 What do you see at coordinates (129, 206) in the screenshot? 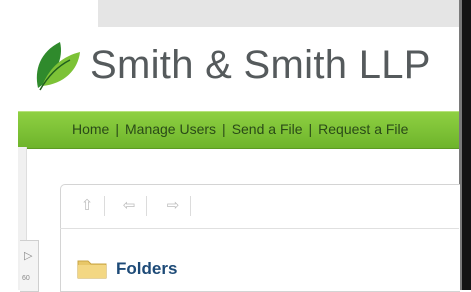
I see `back-arrow-icon: ⇦` at bounding box center [129, 206].